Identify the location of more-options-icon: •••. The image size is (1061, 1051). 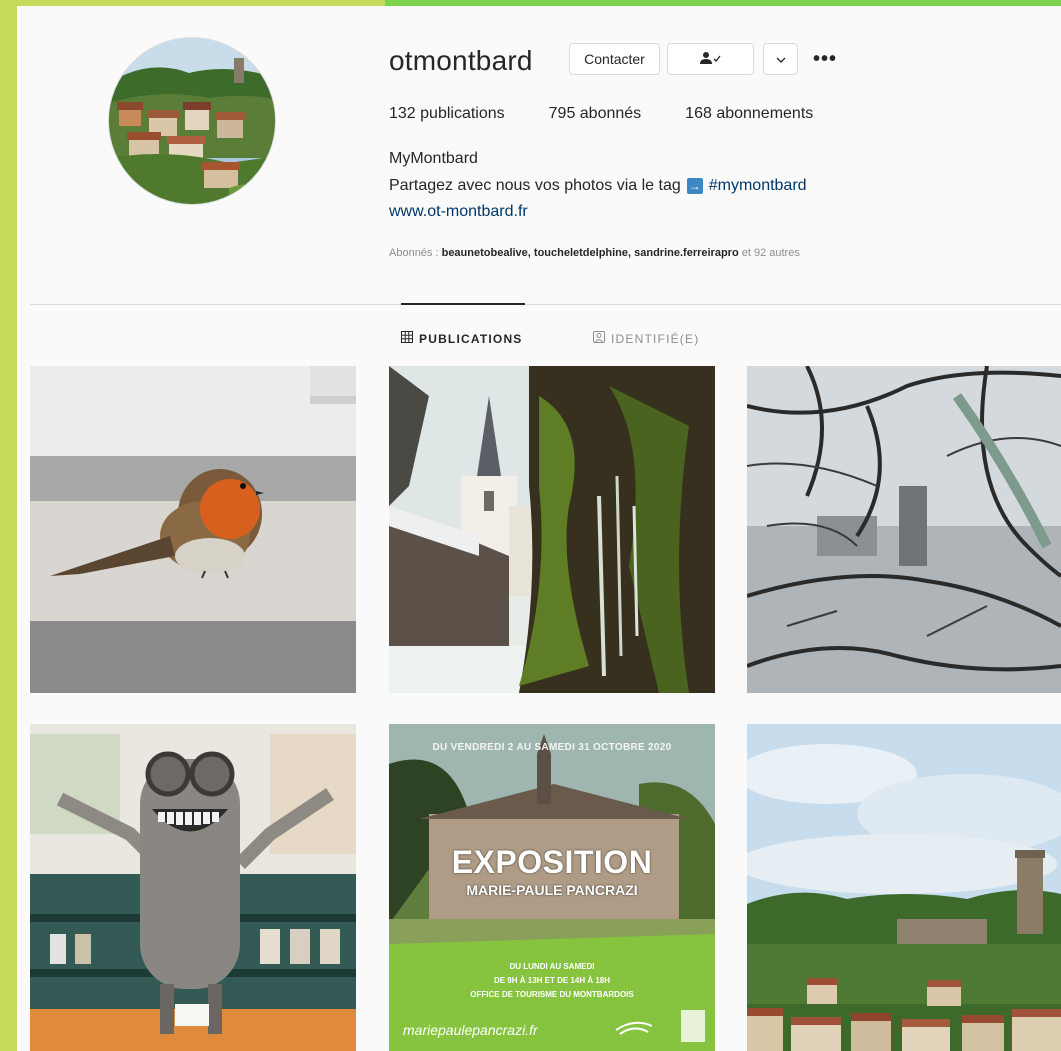
(825, 59).